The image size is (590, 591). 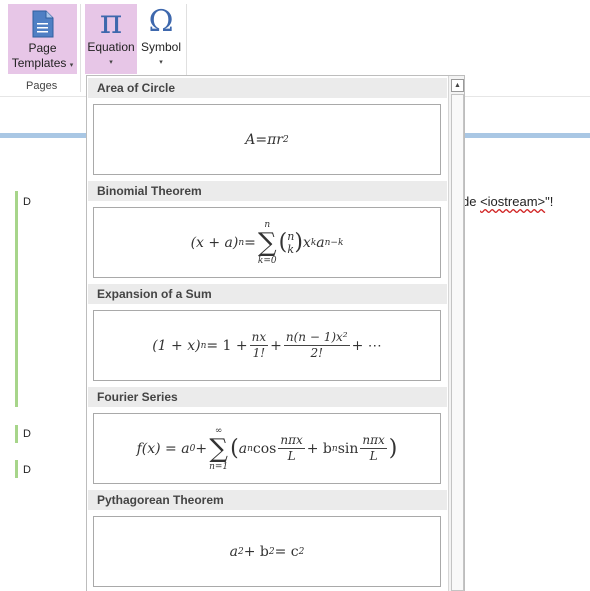 What do you see at coordinates (267, 294) in the screenshot?
I see `gallery-item-title: Expansion of a Sum` at bounding box center [267, 294].